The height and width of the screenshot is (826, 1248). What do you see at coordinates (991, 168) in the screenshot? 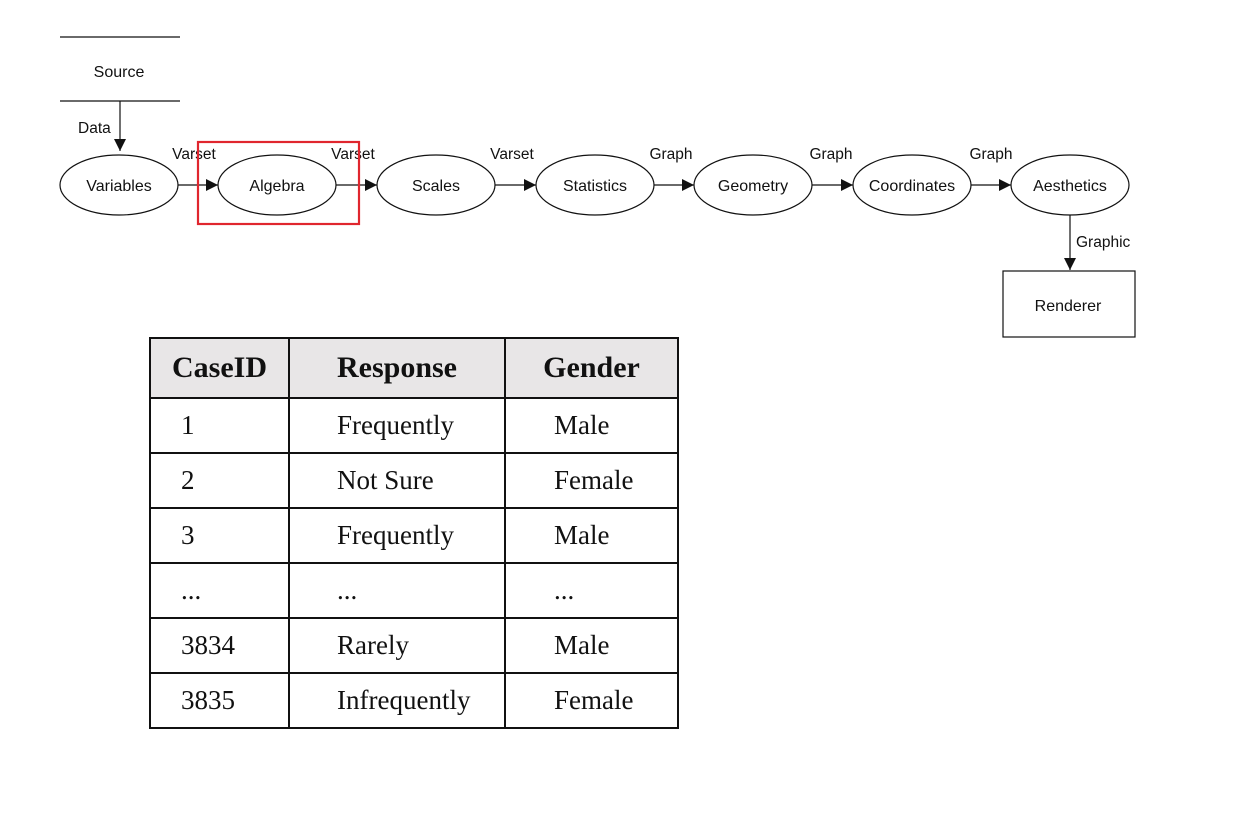
I see `link-coordinates-aesthetics: Graph` at bounding box center [991, 168].